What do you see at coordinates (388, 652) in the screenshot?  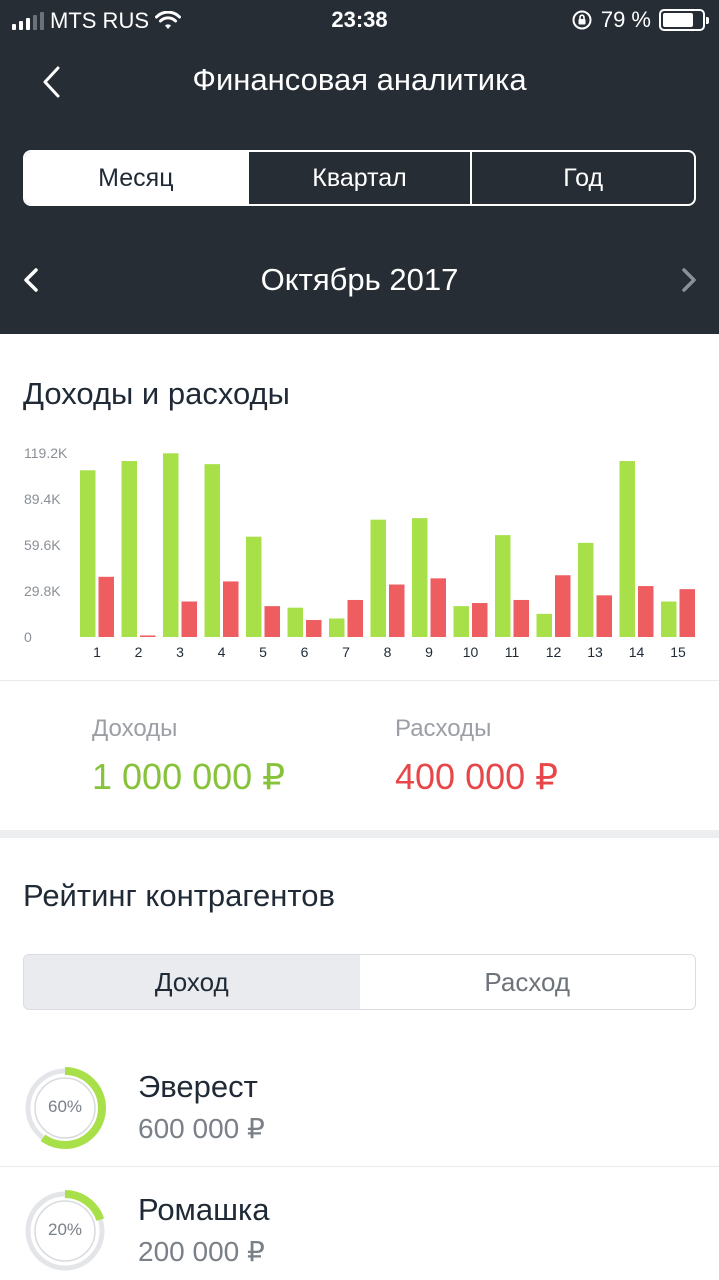 I see `x-tick-label: 8` at bounding box center [388, 652].